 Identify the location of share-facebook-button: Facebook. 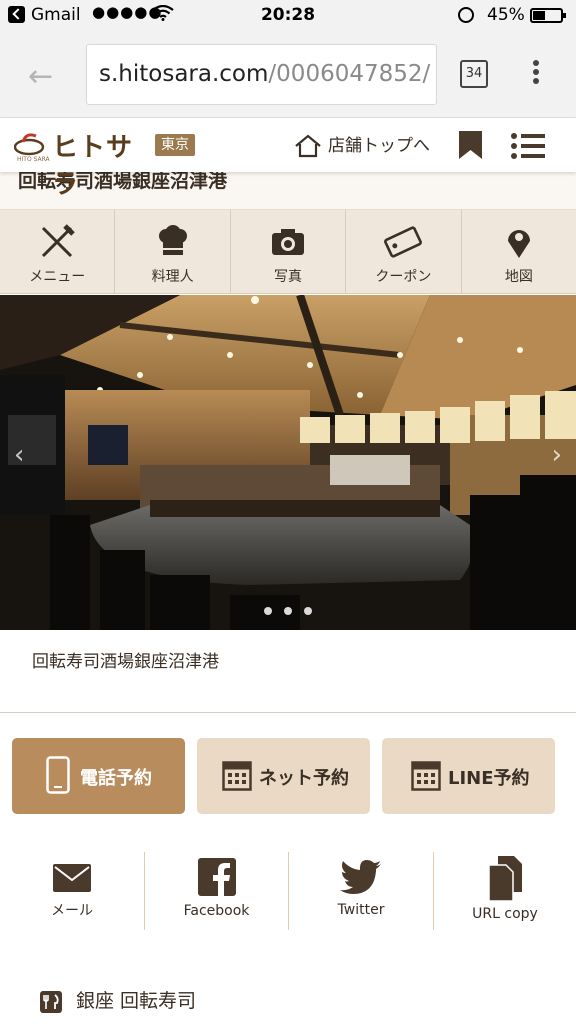
(216, 891).